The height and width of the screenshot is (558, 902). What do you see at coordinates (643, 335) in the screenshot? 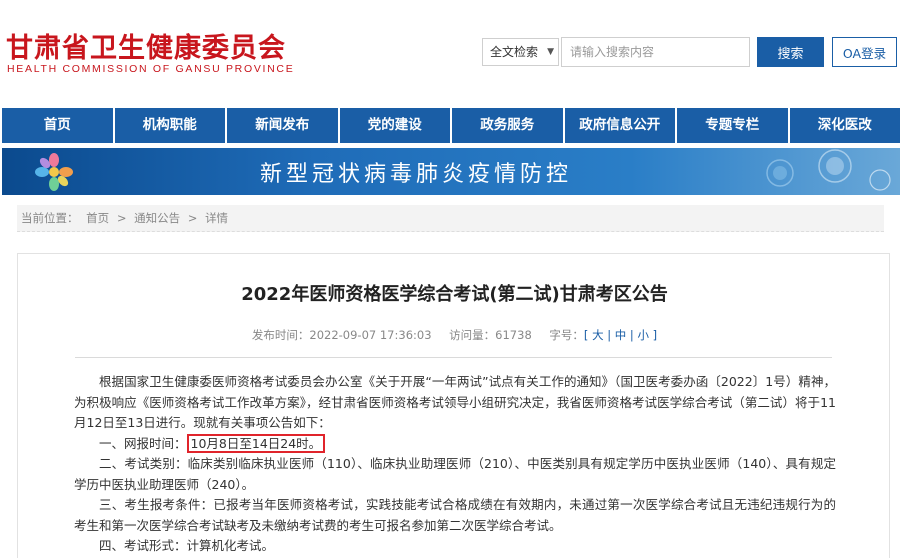
I see `font-size-small-link: 小` at bounding box center [643, 335].